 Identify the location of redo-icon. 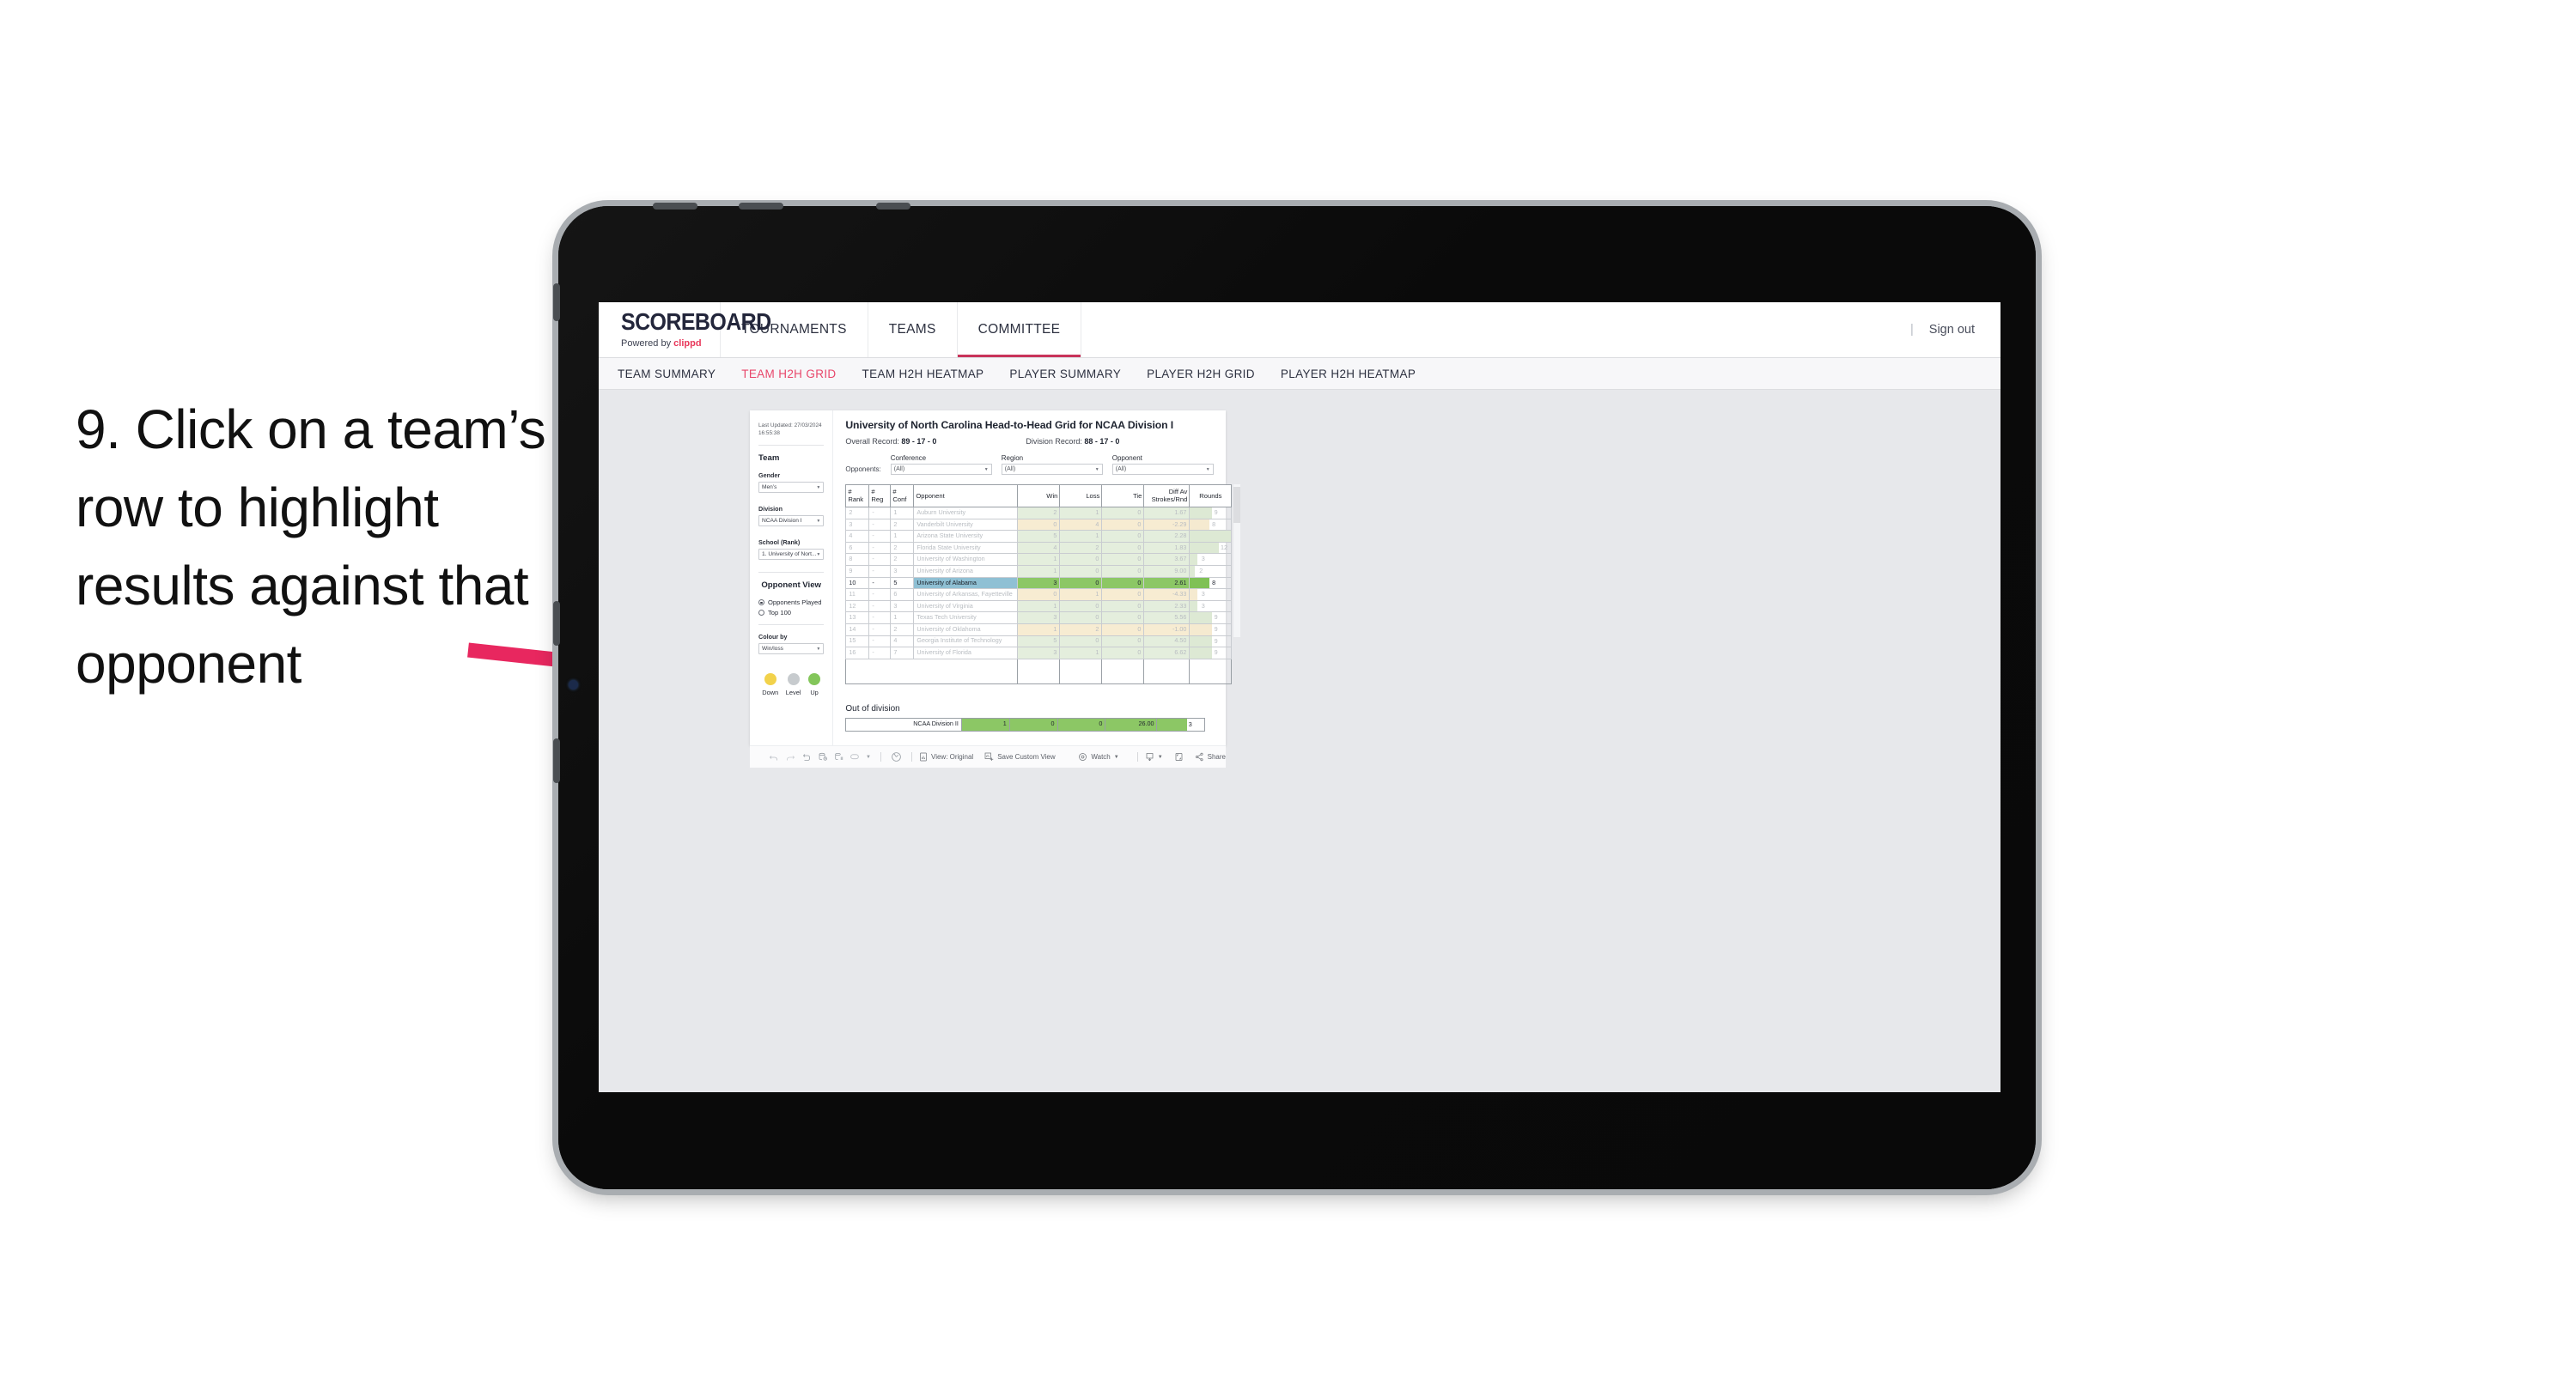
(790, 757).